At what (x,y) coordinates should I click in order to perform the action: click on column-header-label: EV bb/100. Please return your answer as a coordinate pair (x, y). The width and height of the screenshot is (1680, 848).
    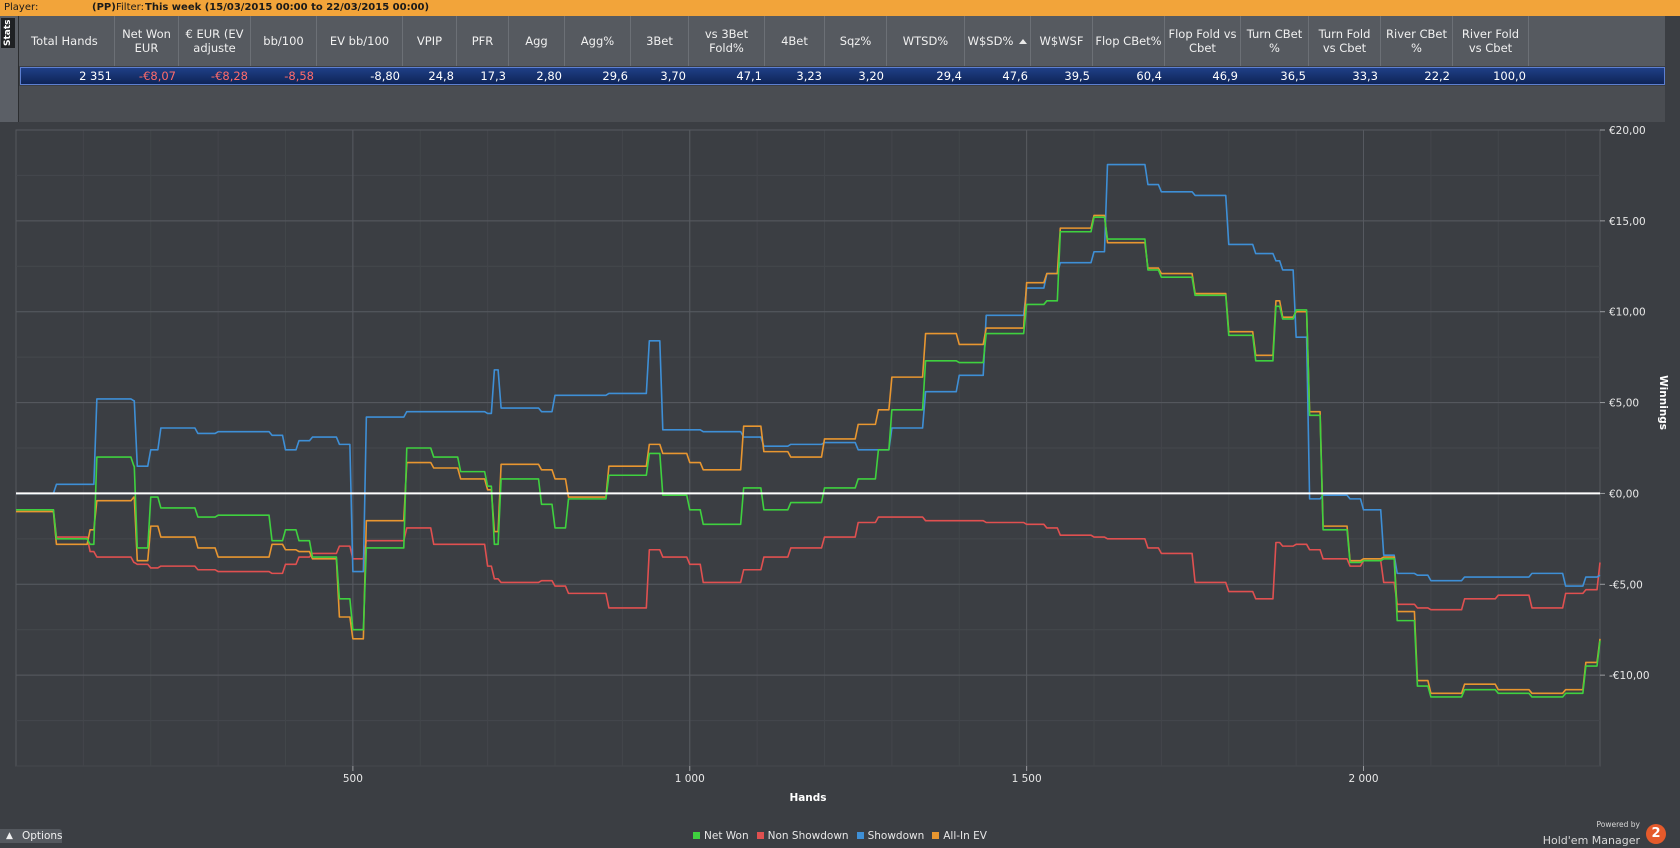
    Looking at the image, I should click on (359, 41).